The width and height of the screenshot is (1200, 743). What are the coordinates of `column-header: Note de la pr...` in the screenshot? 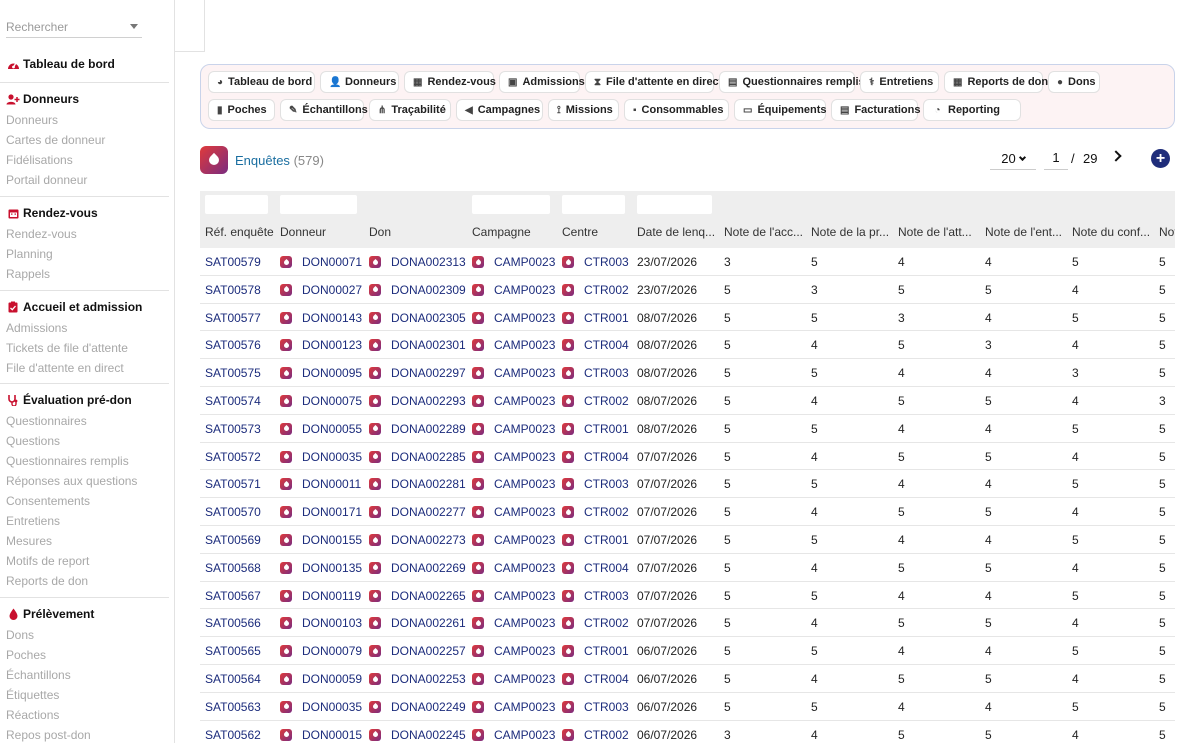 It's located at (850, 232).